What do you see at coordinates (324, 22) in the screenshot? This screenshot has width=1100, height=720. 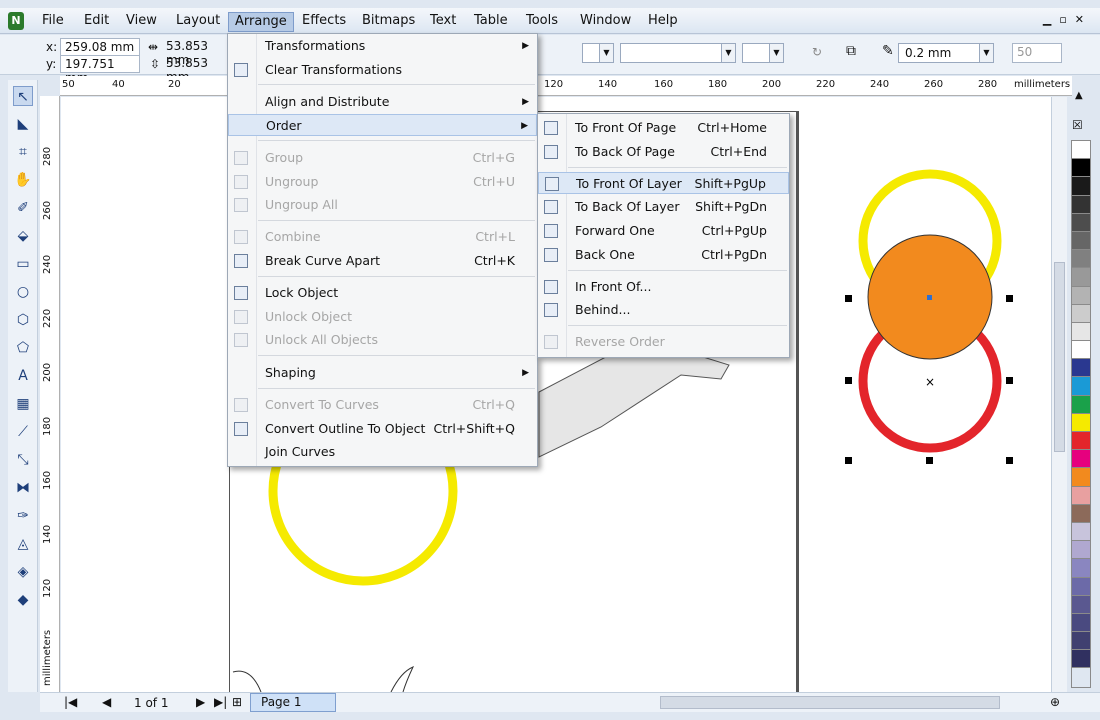 I see `menu-effects: Effects` at bounding box center [324, 22].